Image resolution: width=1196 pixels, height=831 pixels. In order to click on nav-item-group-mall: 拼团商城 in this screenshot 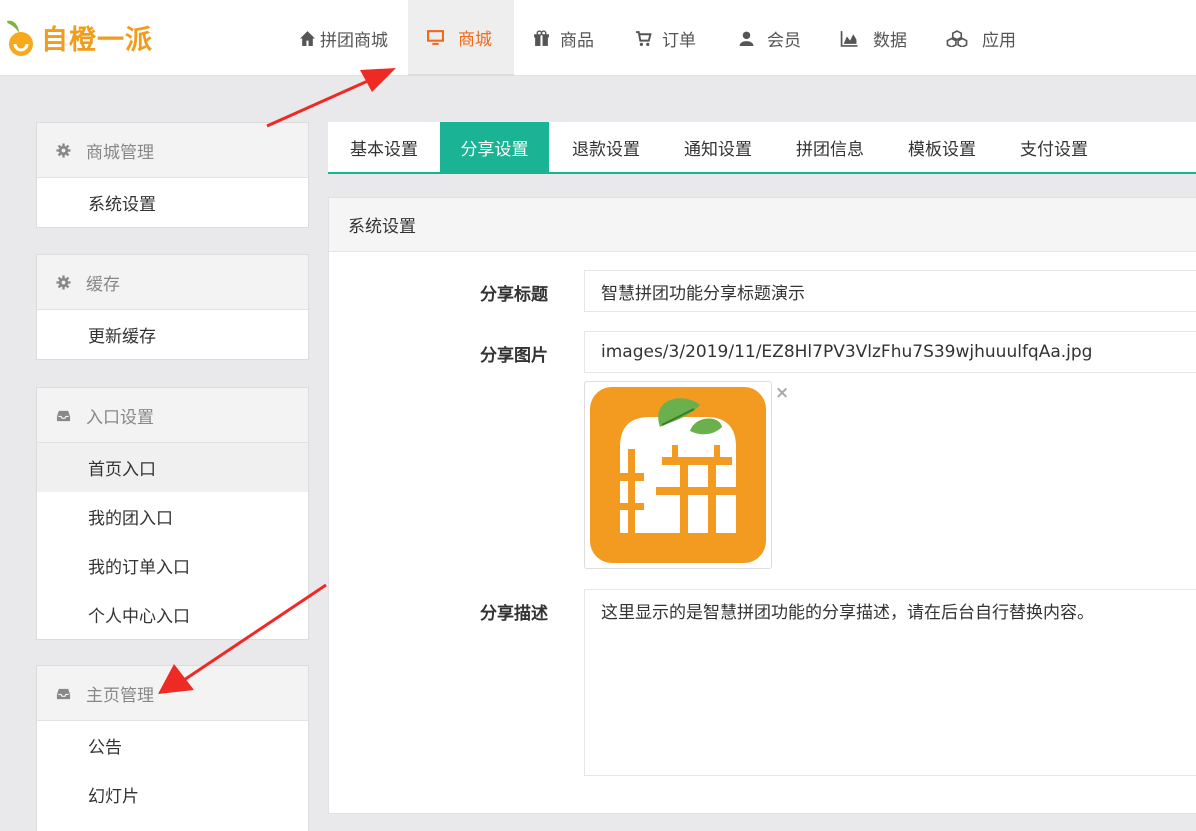, I will do `click(343, 38)`.